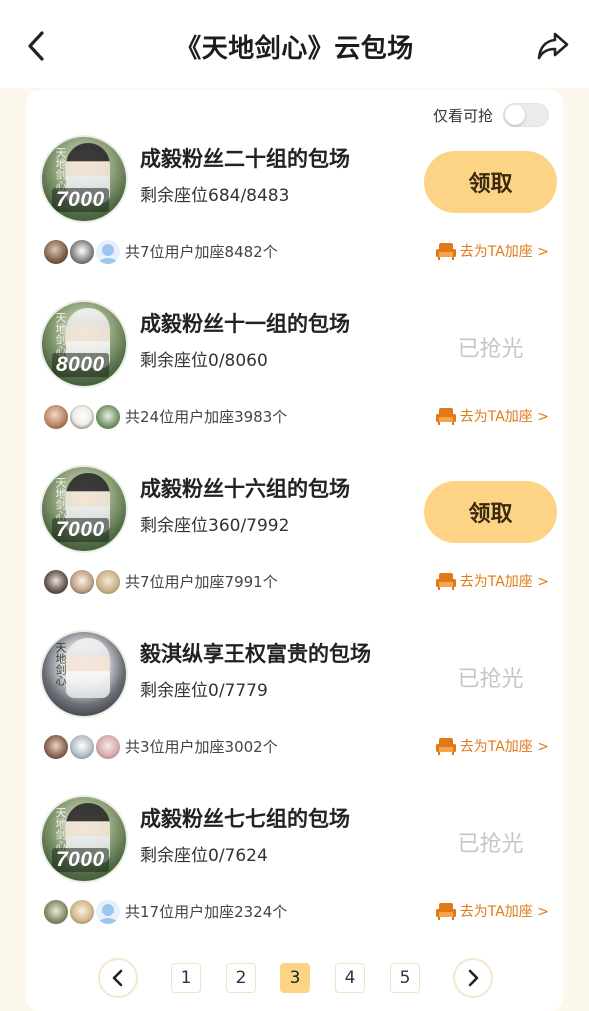 This screenshot has width=589, height=1011. Describe the element at coordinates (201, 747) in the screenshot. I see `joined-users-count: 共3位用户加座3002个` at that location.